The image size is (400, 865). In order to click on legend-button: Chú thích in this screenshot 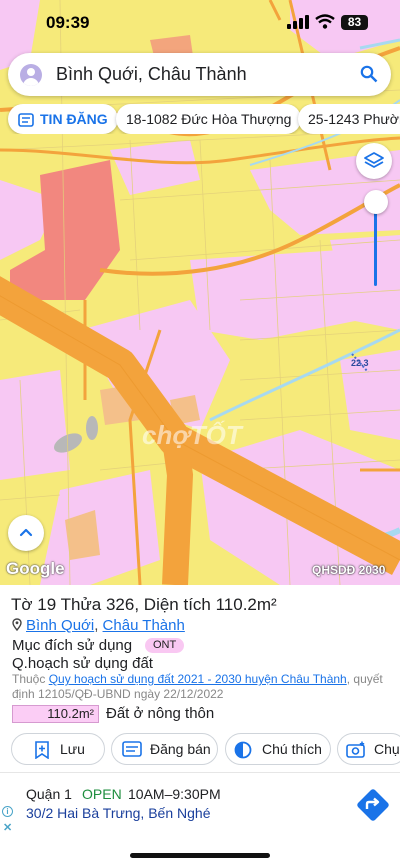, I will do `click(278, 749)`.